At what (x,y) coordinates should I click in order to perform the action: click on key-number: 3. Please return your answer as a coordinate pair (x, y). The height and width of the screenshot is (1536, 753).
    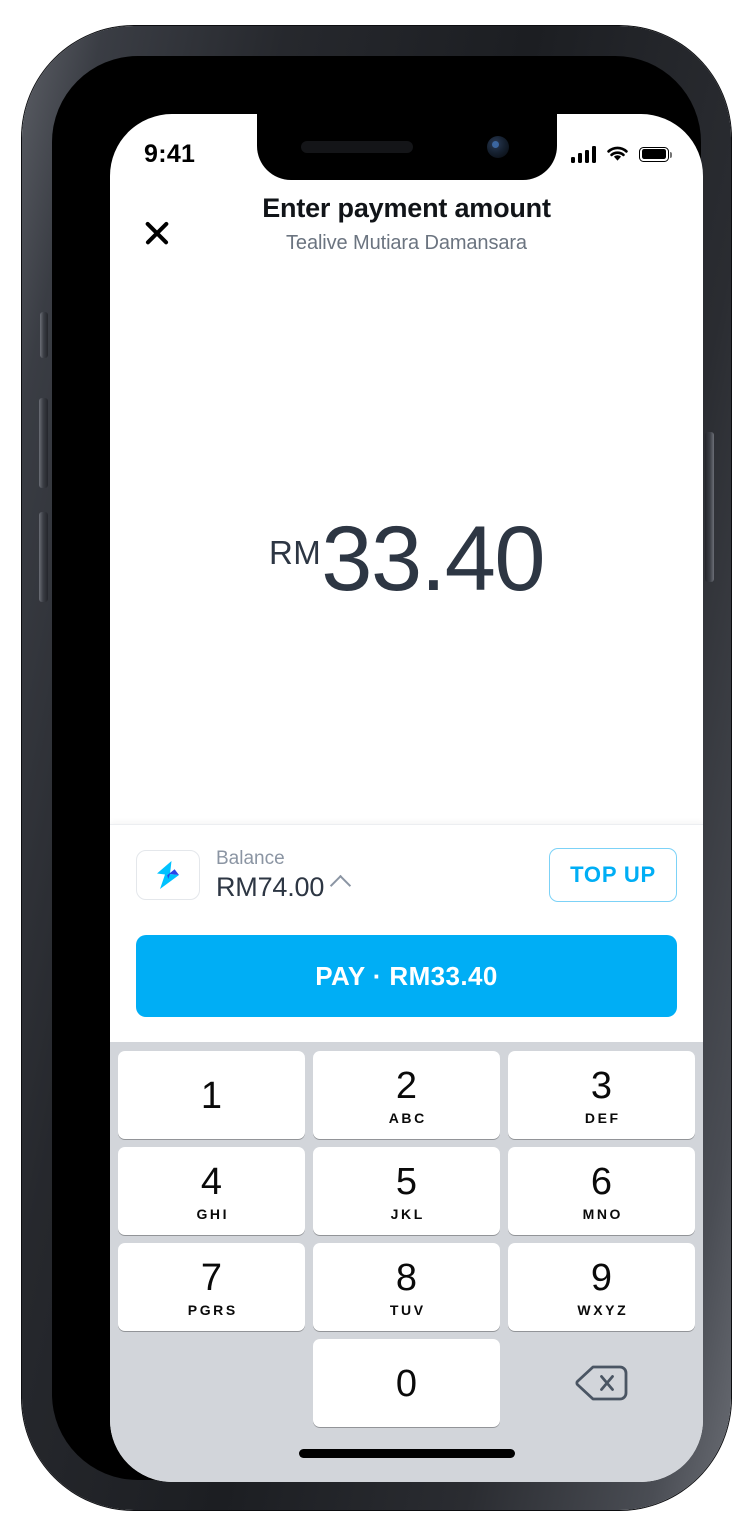
    Looking at the image, I should click on (601, 1085).